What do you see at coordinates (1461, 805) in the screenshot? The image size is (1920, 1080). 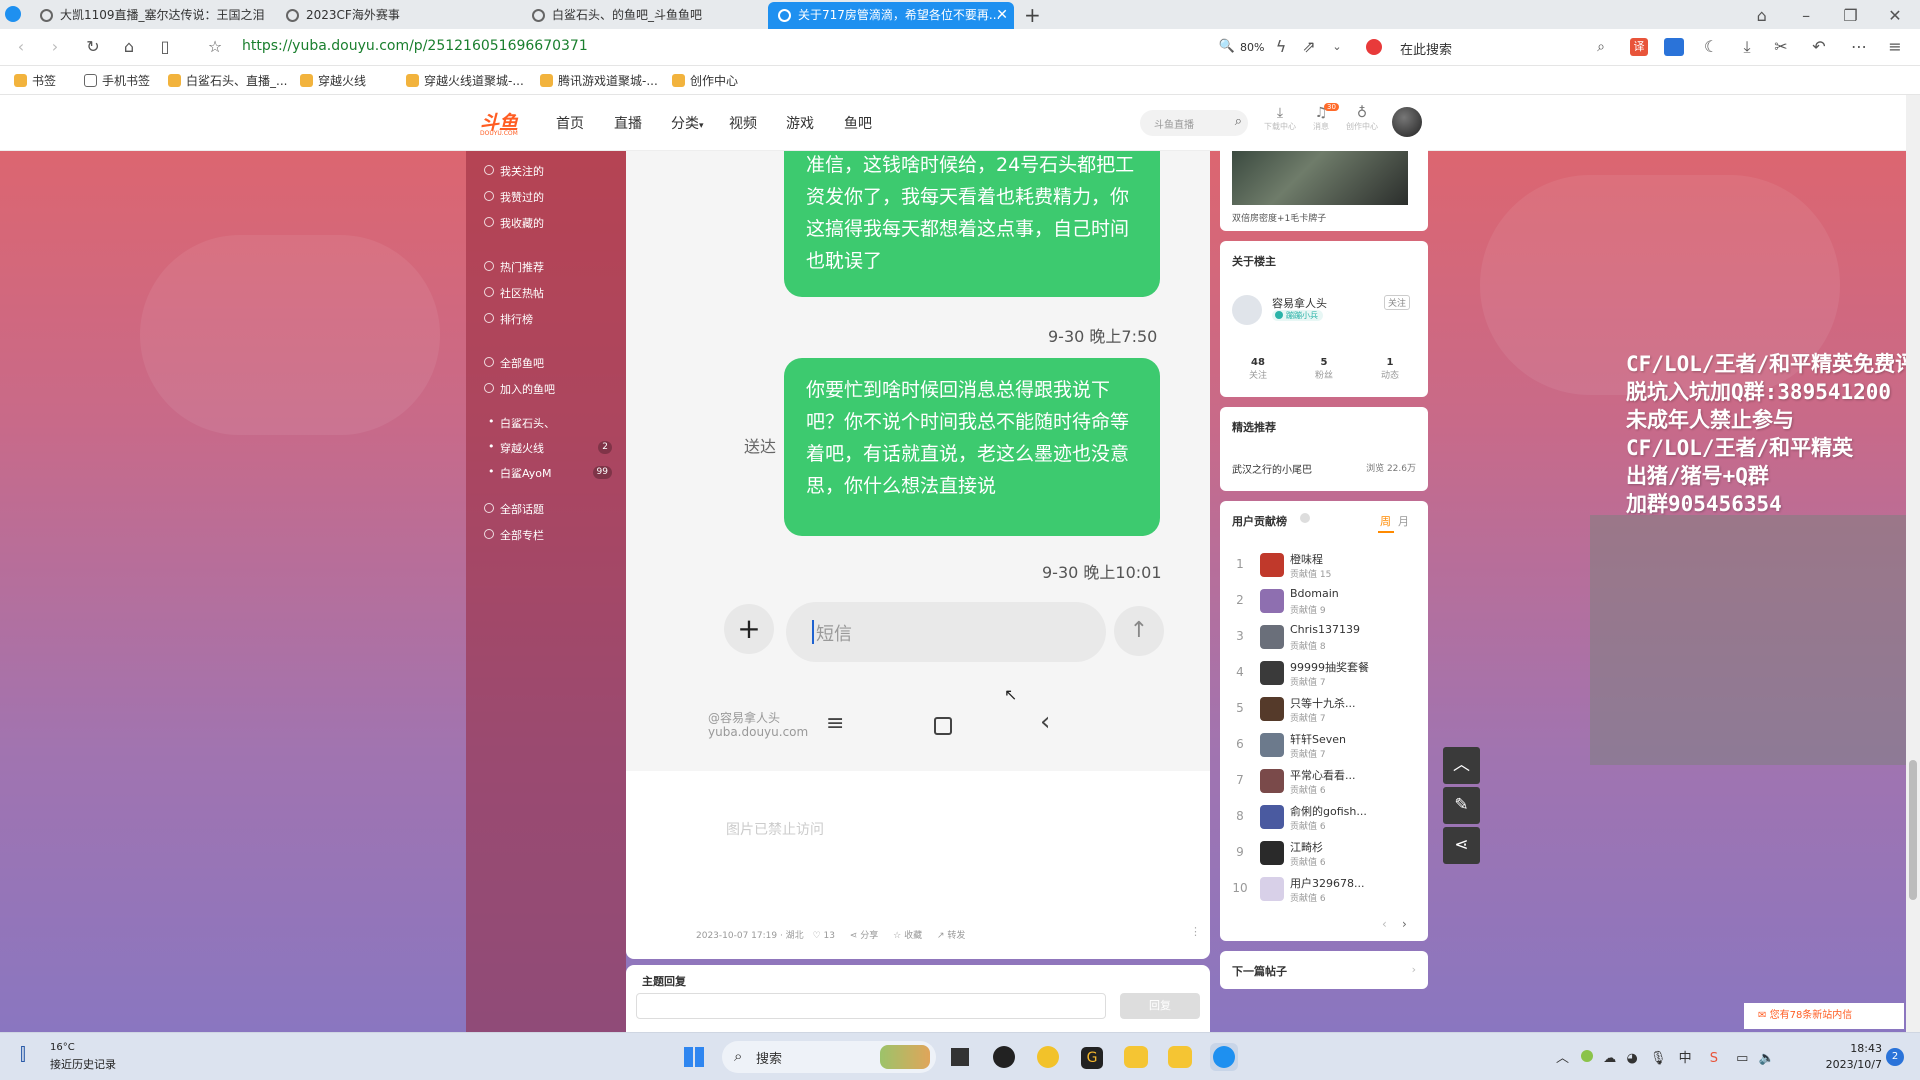 I see `edit-post-button: ✎` at bounding box center [1461, 805].